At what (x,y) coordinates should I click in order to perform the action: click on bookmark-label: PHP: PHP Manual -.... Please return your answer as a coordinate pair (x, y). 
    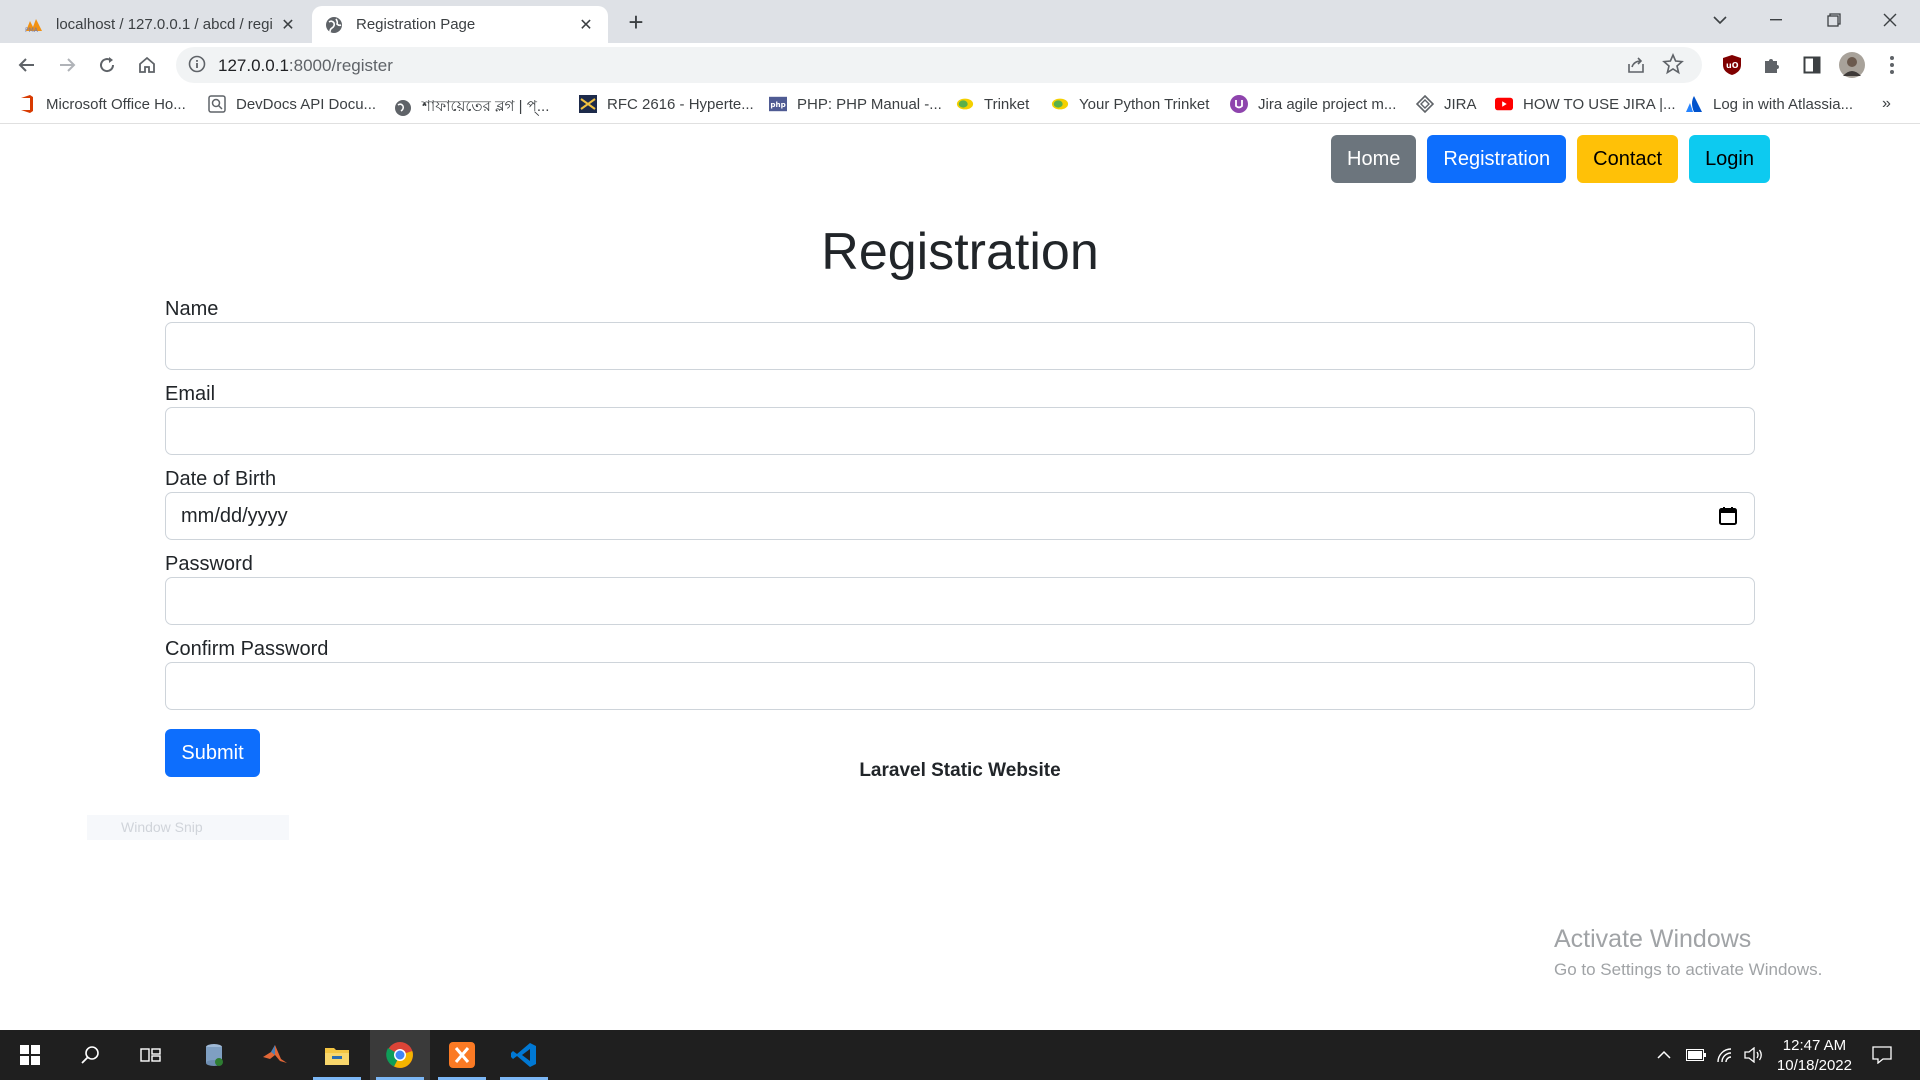
    Looking at the image, I should click on (869, 104).